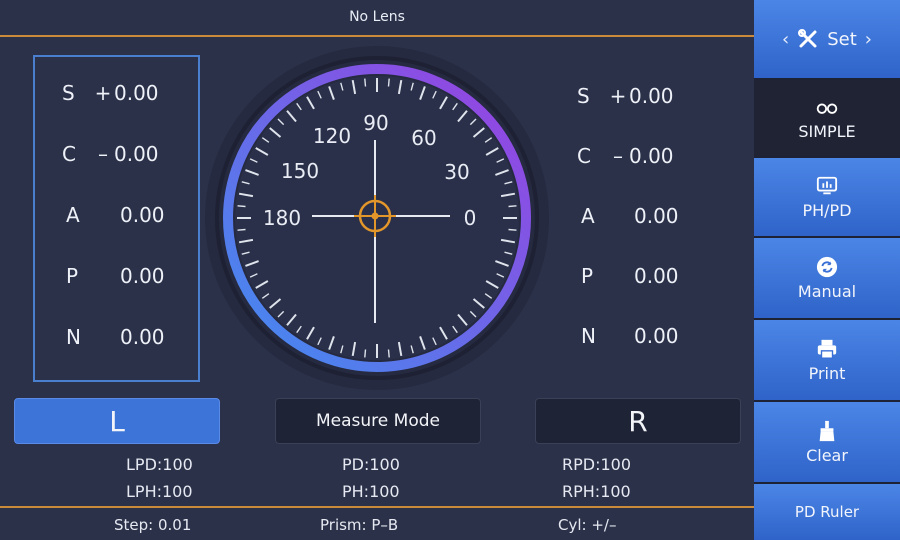  I want to click on sidebar-item-manual: Manual, so click(827, 279).